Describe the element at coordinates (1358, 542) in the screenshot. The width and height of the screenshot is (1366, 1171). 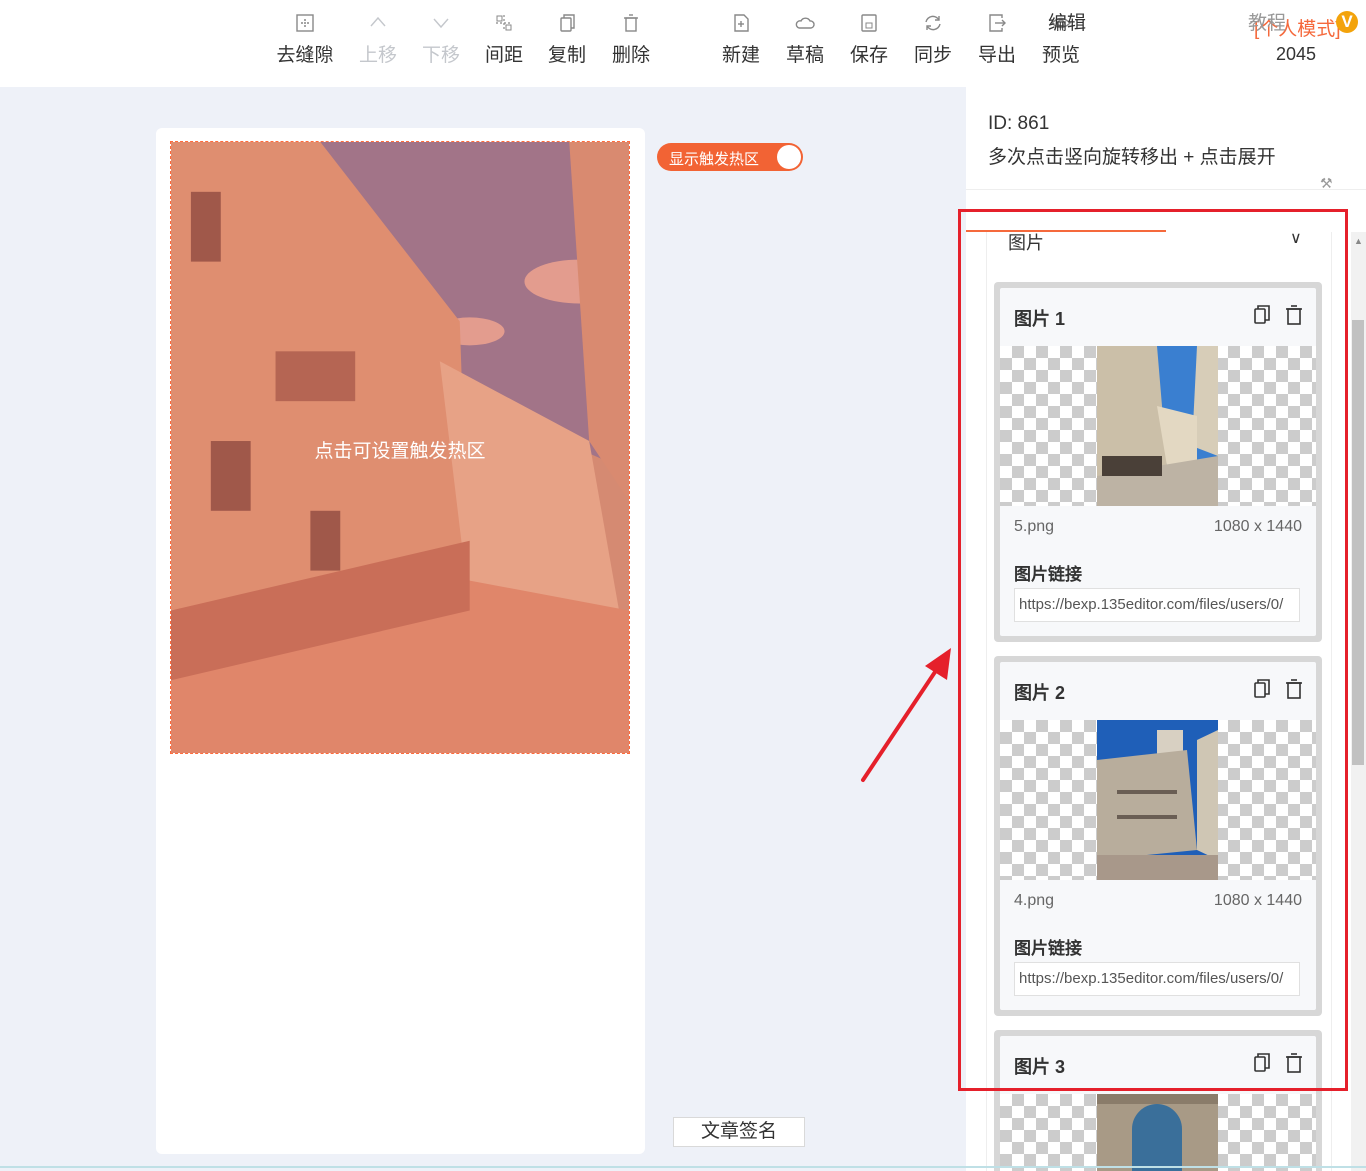
I see `scrollbar-thumb` at that location.